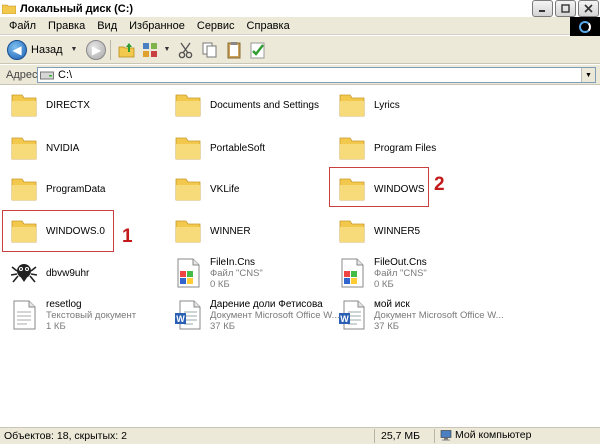 The width and height of the screenshot is (600, 444). Describe the element at coordinates (68, 105) in the screenshot. I see `item-name: DIRECTX` at that location.